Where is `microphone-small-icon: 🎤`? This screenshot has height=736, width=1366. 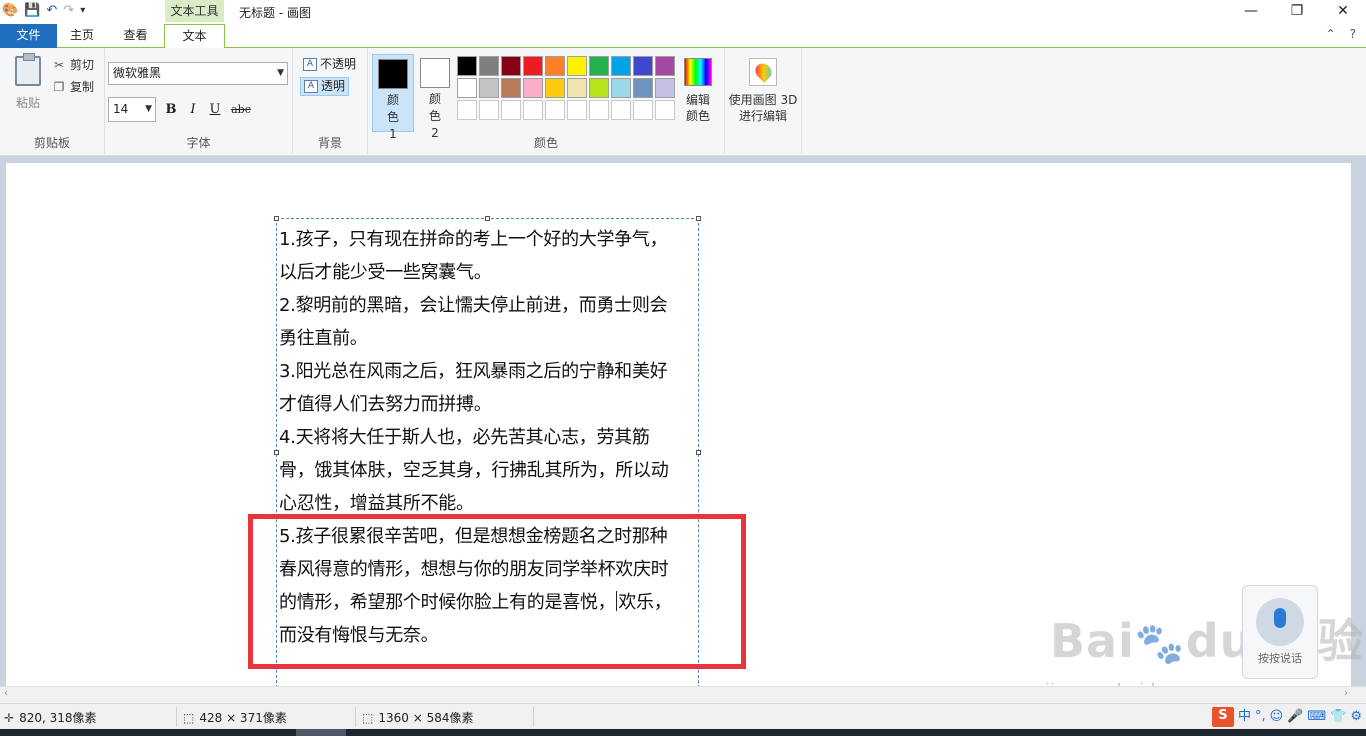
microphone-small-icon: 🎤 is located at coordinates (1295, 717).